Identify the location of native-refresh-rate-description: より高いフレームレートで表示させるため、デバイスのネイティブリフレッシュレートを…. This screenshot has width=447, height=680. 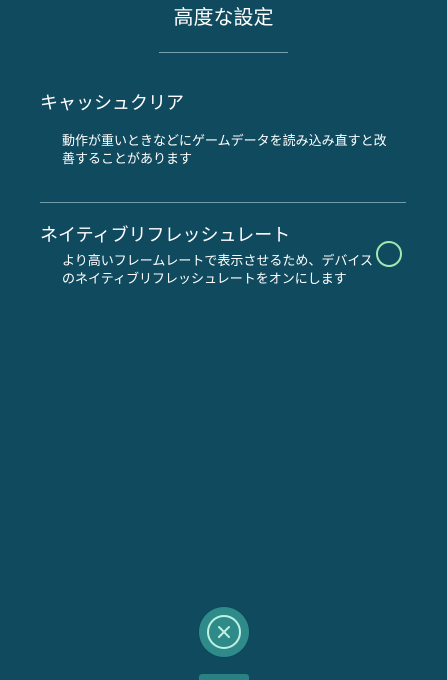
(217, 270).